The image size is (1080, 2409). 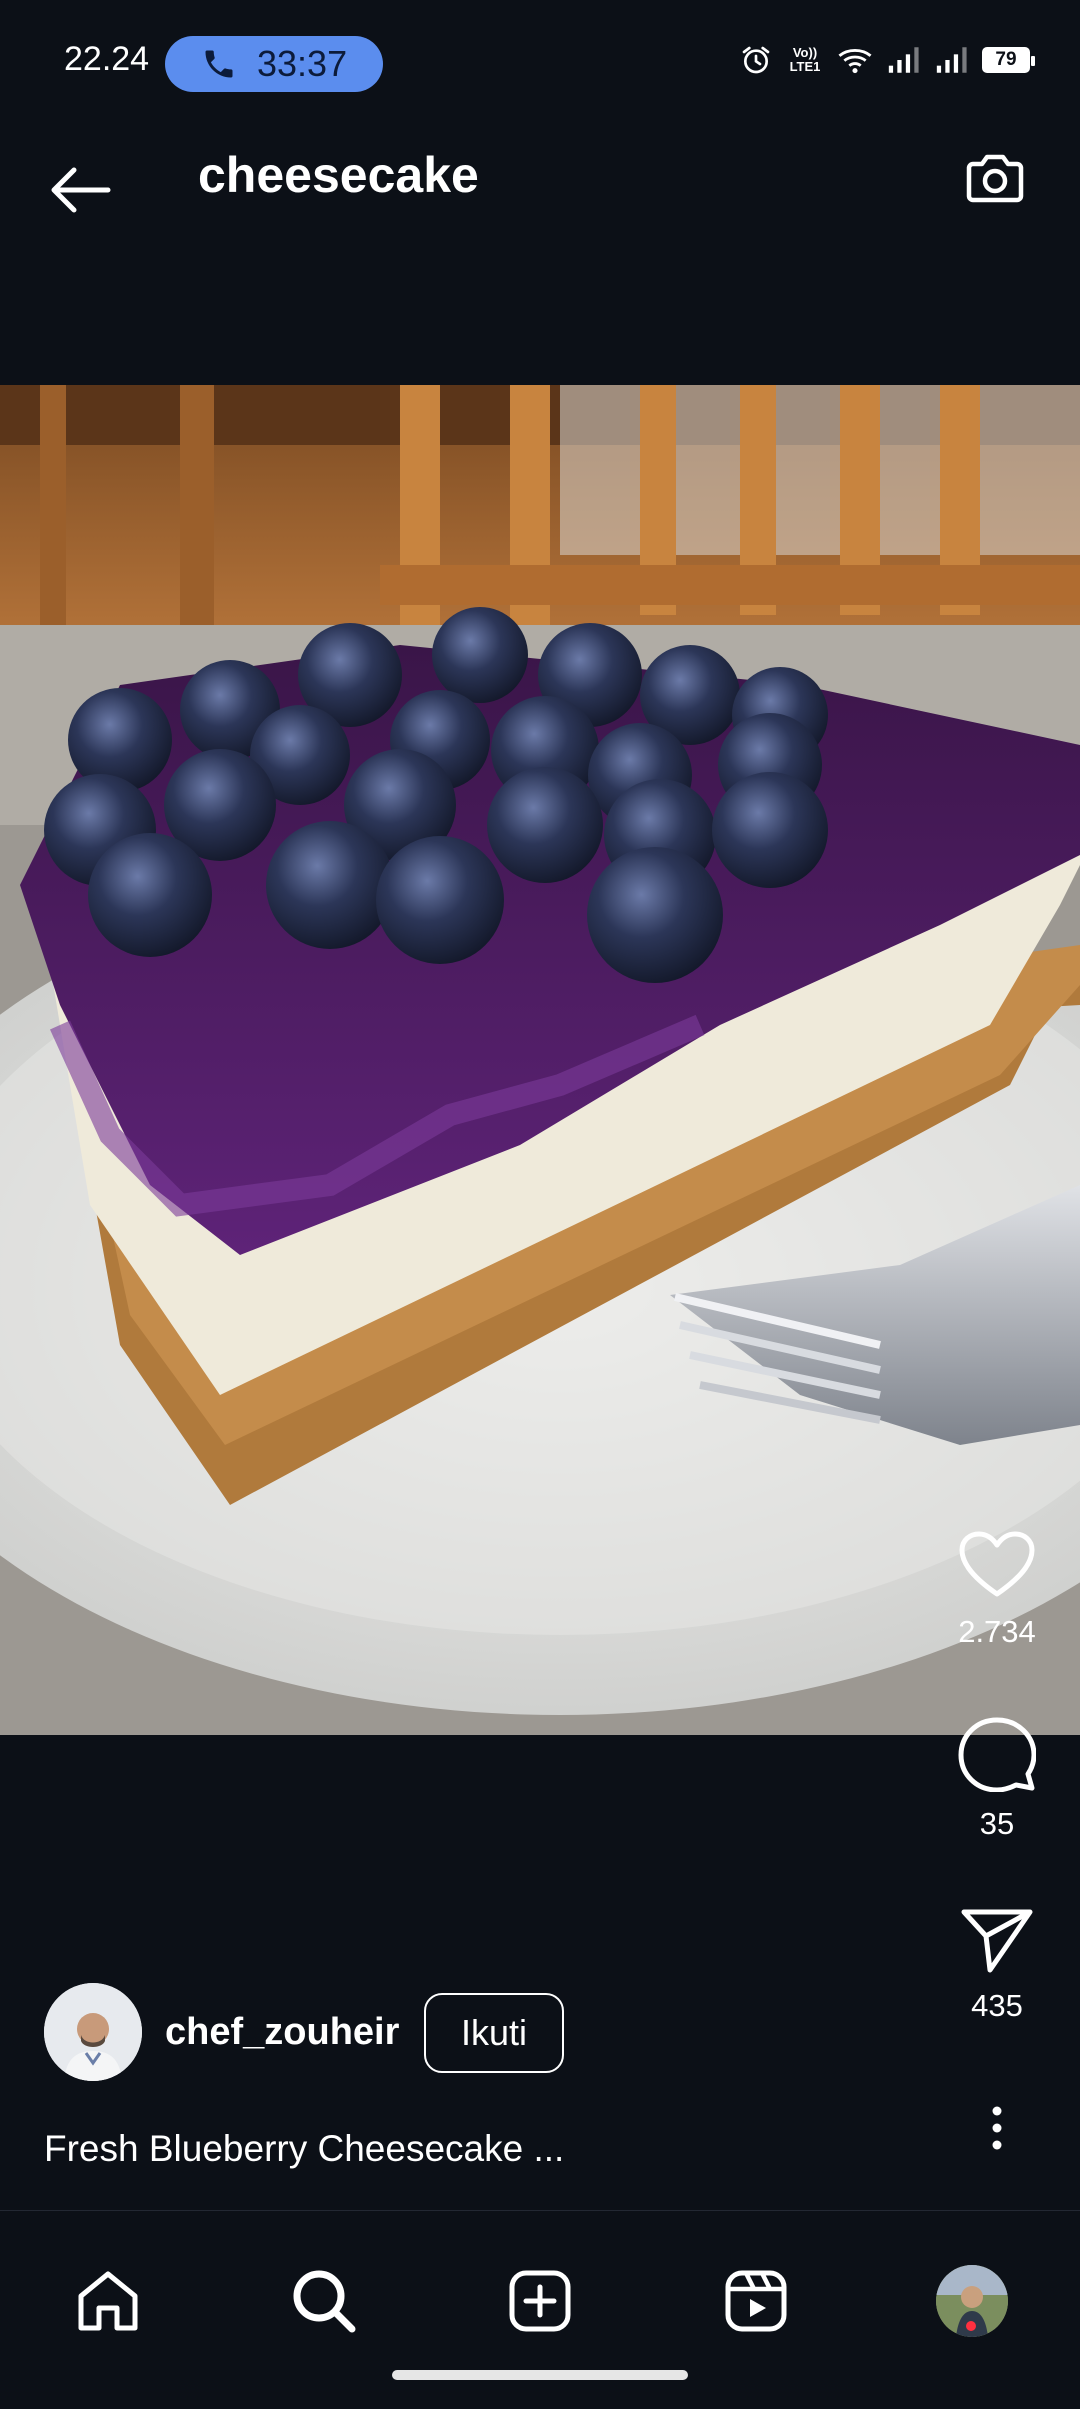 What do you see at coordinates (540, 2375) in the screenshot?
I see `home-indicator` at bounding box center [540, 2375].